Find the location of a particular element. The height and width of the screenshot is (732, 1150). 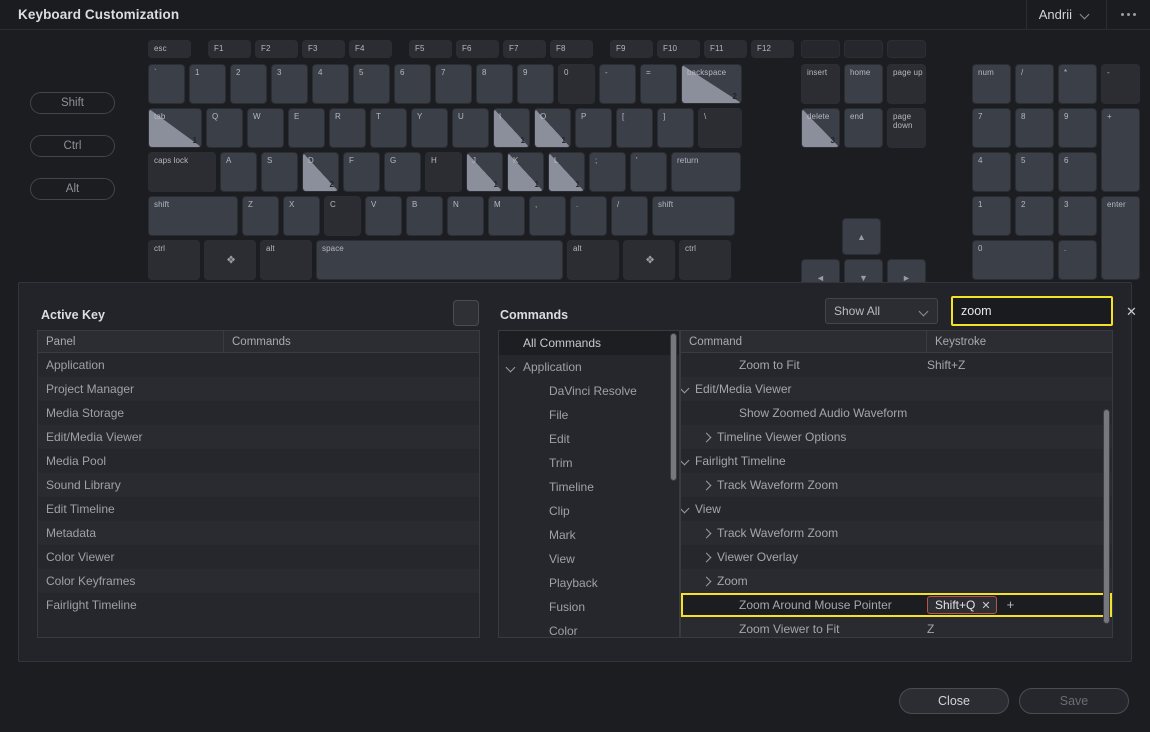

tree-item-color: Color is located at coordinates (589, 628).